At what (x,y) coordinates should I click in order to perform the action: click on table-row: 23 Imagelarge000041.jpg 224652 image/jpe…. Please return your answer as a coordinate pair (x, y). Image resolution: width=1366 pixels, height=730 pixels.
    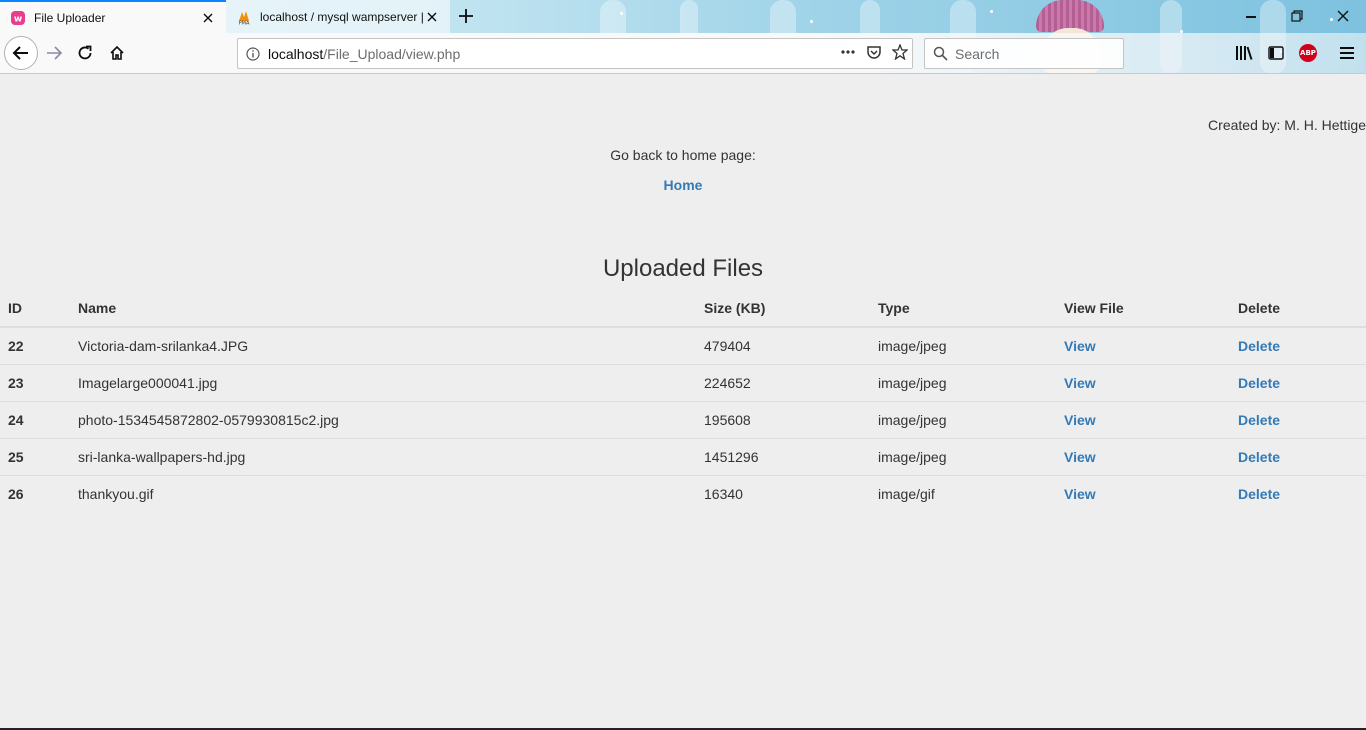
    Looking at the image, I should click on (683, 382).